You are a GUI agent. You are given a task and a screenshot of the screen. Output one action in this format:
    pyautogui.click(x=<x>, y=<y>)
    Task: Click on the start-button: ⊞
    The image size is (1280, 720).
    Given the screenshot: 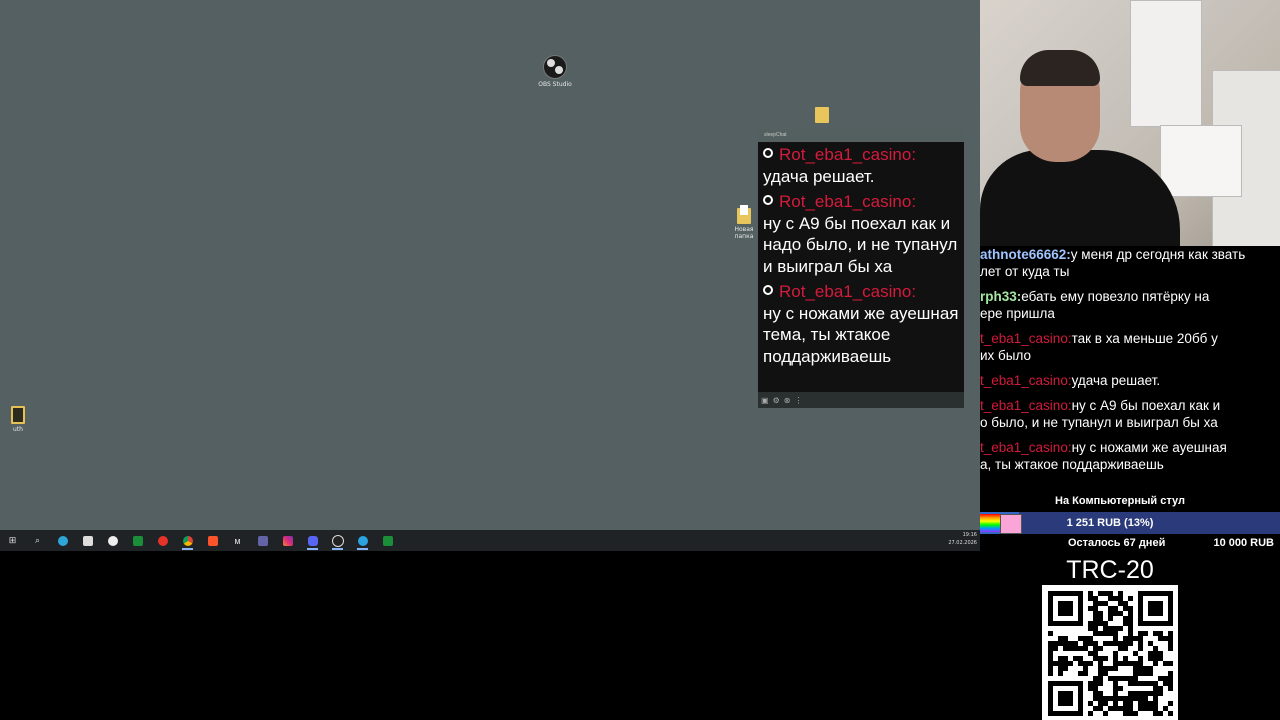 What is the action you would take?
    pyautogui.click(x=12, y=540)
    